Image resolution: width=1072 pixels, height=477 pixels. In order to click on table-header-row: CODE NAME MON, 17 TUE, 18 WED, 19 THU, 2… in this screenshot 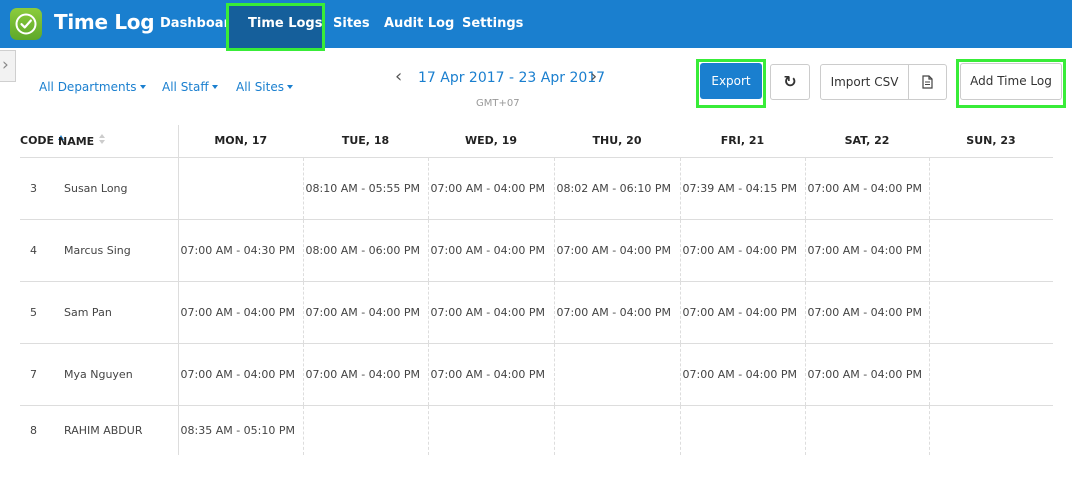, I will do `click(536, 141)`.